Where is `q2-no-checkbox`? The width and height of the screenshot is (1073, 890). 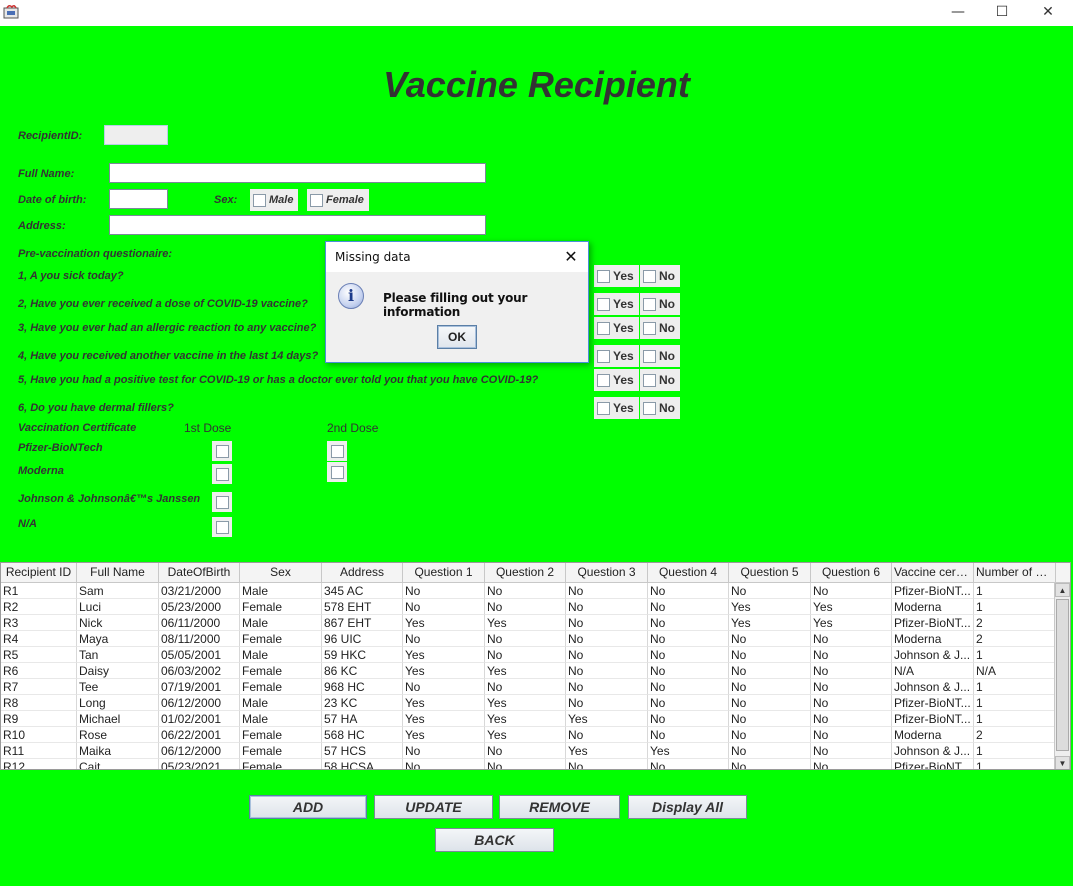 q2-no-checkbox is located at coordinates (649, 304).